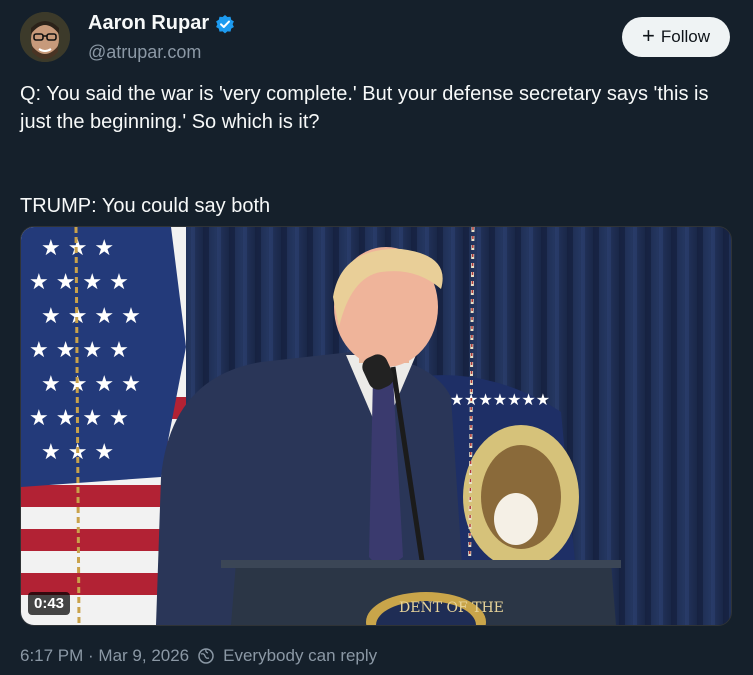  I want to click on follow-label: Follow, so click(685, 36).